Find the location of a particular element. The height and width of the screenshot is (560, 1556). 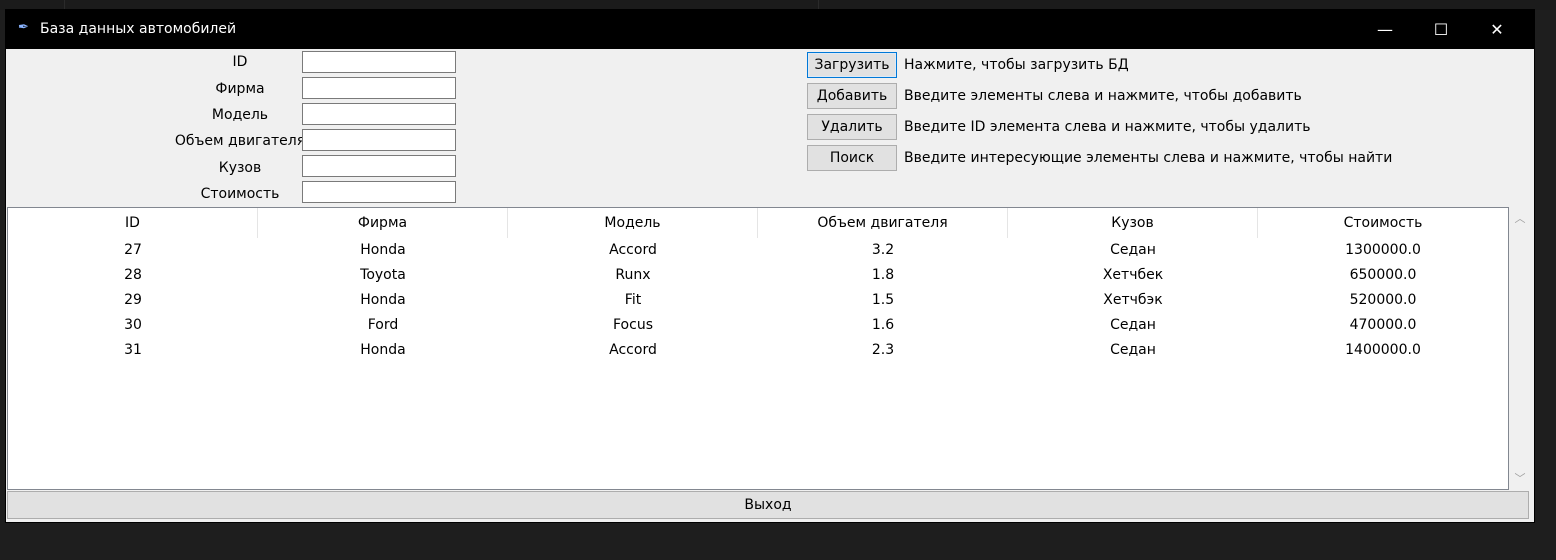

add-button: Добавить is located at coordinates (852, 96).